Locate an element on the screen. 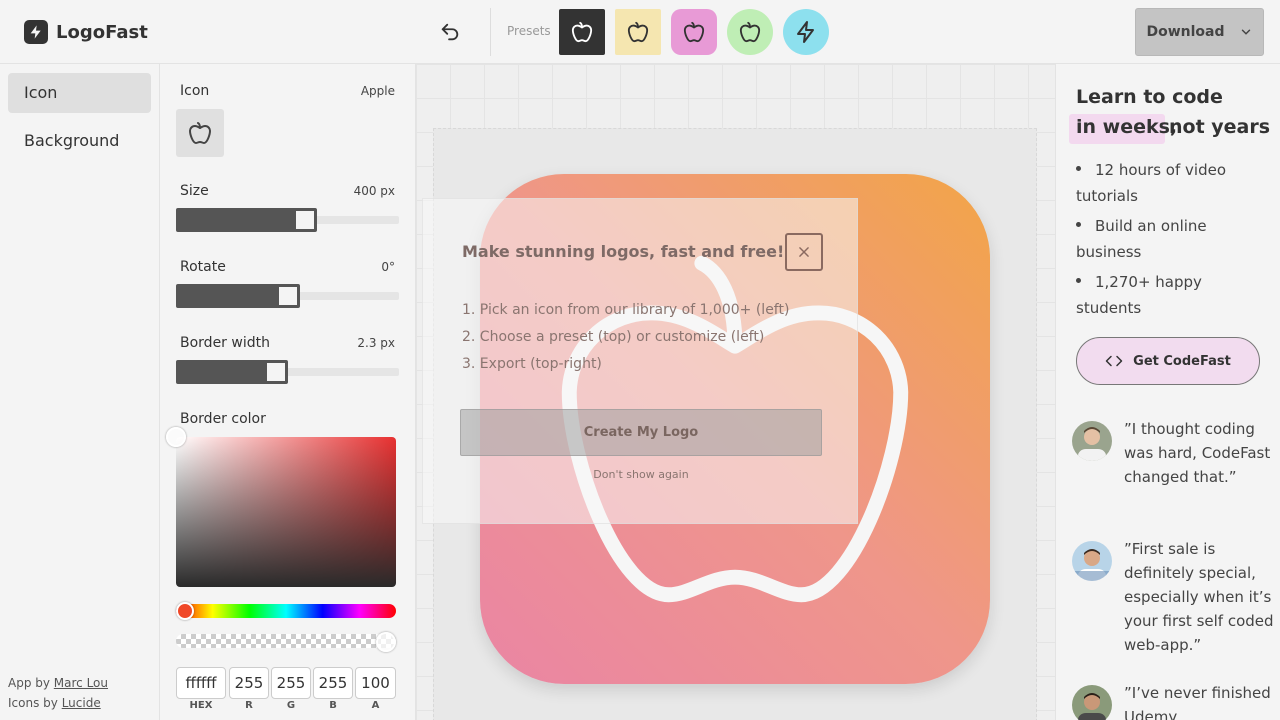  preset-yellow-apple is located at coordinates (638, 32).